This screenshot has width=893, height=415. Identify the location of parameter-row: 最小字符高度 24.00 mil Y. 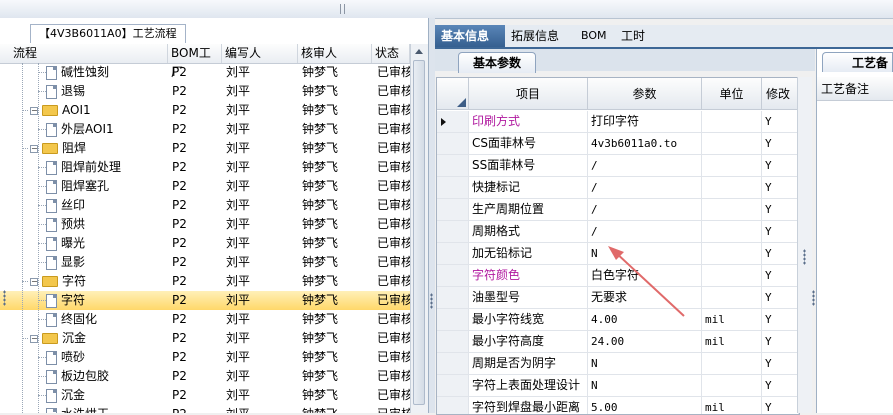
(618, 342).